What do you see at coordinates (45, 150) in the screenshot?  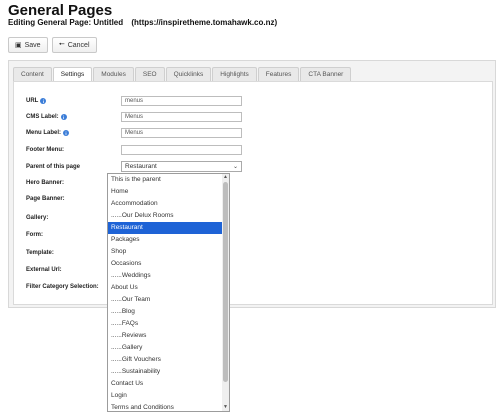 I see `footer-menu-label: Footer Menu:` at bounding box center [45, 150].